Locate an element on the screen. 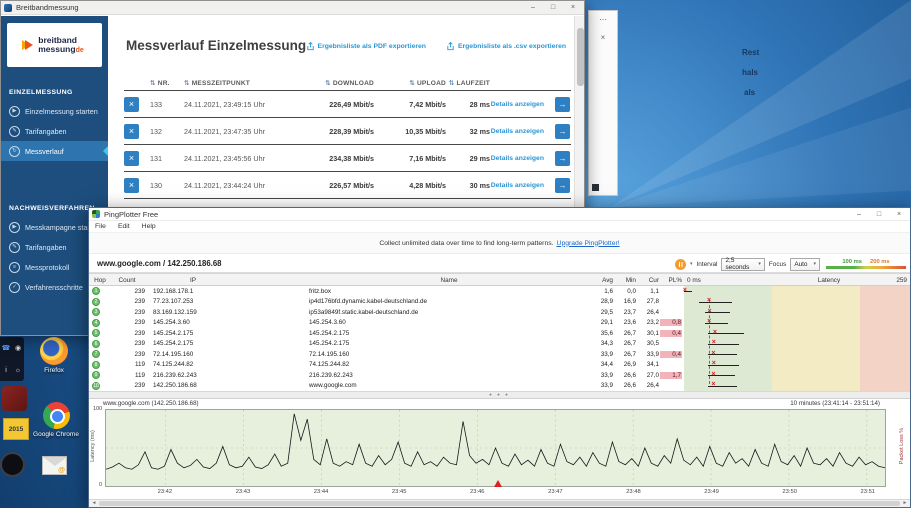 This screenshot has width=911, height=508. wallpaper-beam is located at coordinates (761, 157).